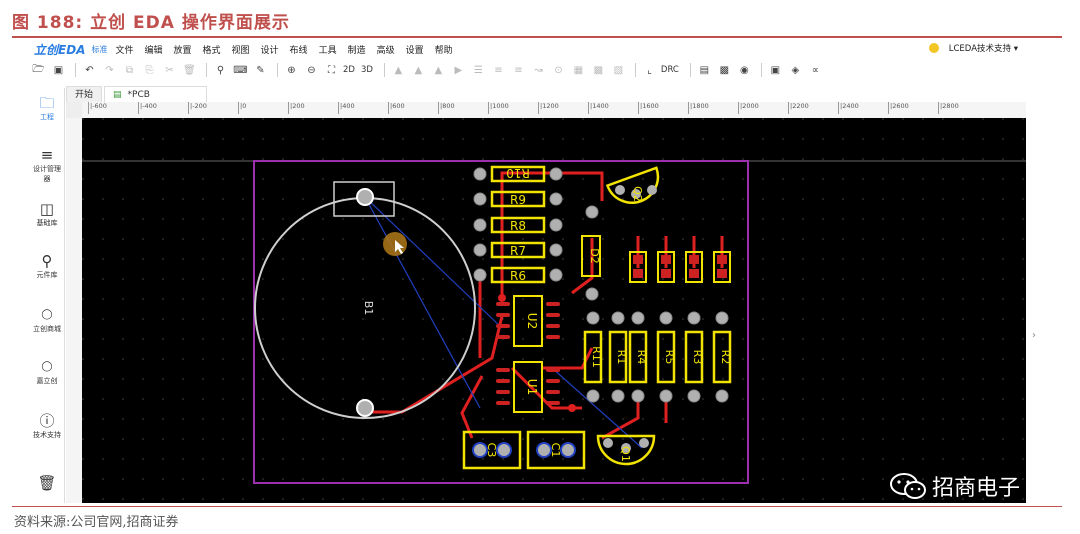 The width and height of the screenshot is (1080, 534). What do you see at coordinates (396, 108) in the screenshot?
I see `ruler-tick: |600` at bounding box center [396, 108].